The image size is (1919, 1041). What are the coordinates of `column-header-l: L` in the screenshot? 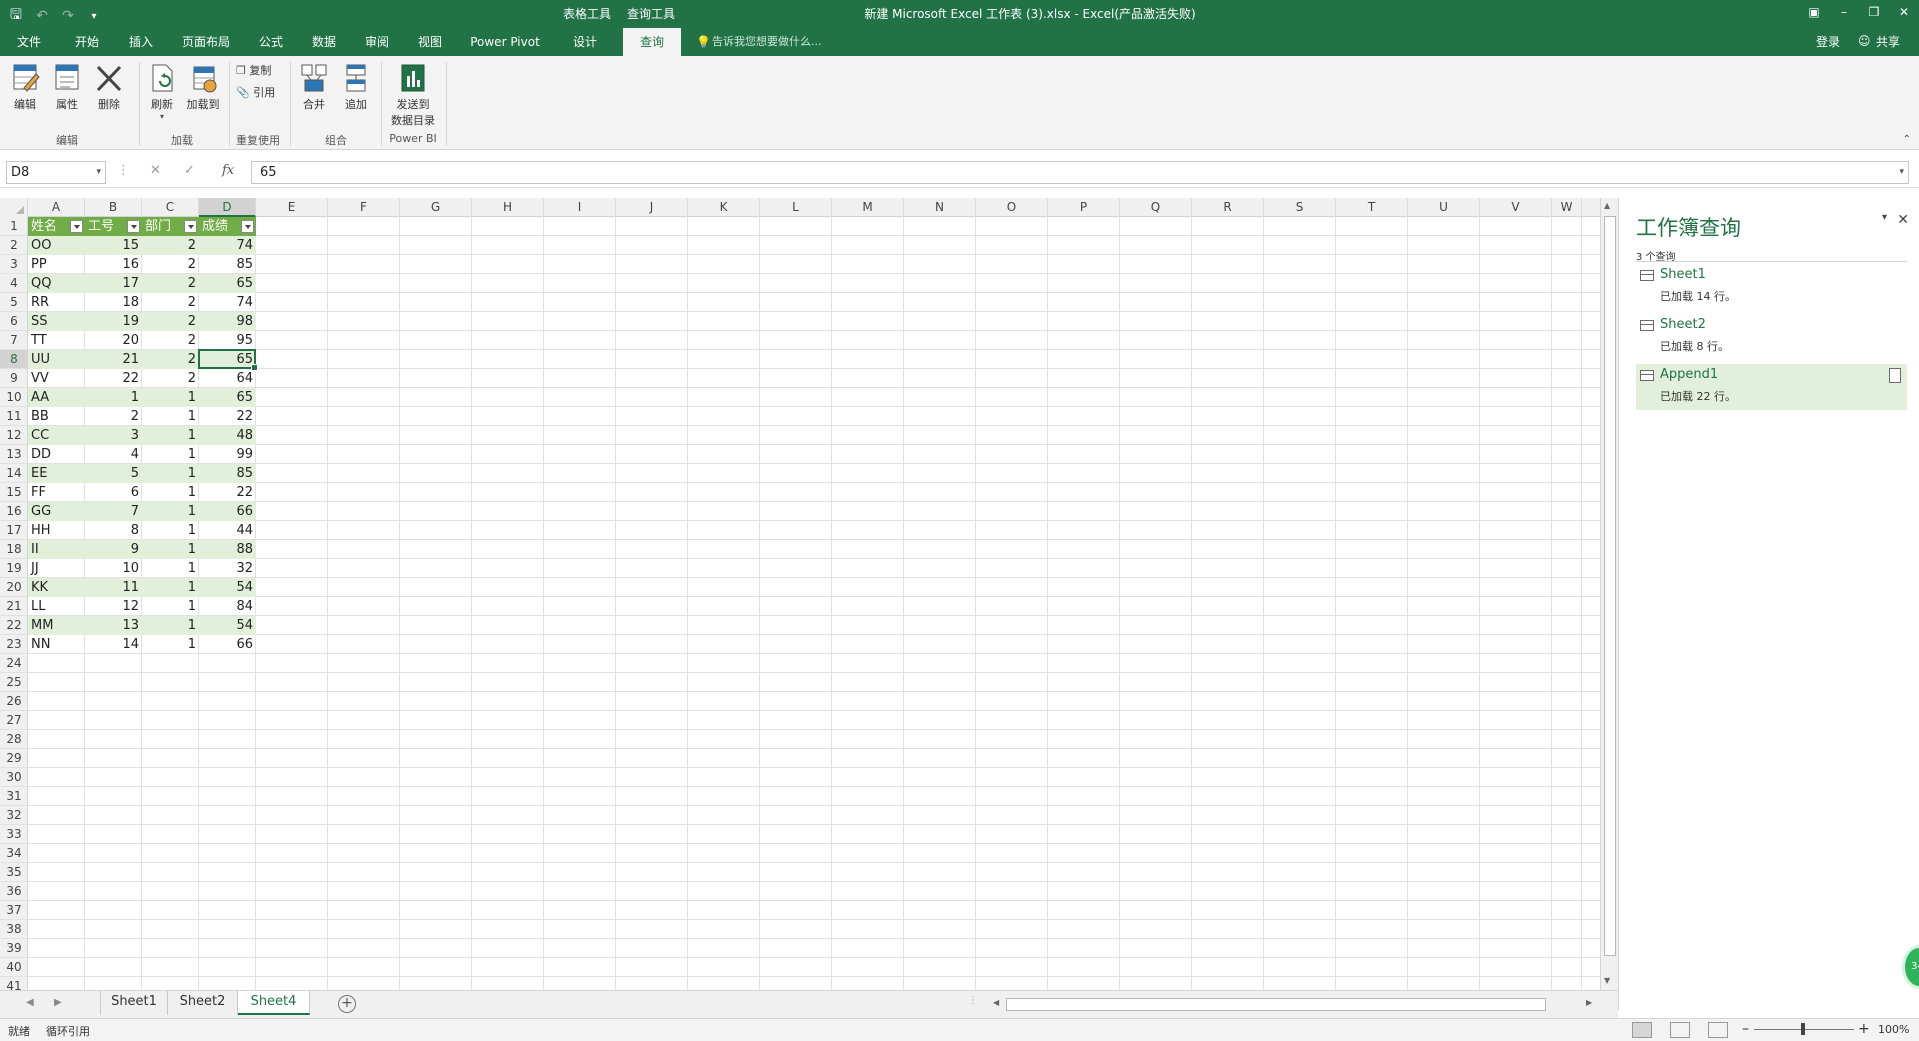 It's located at (796, 207).